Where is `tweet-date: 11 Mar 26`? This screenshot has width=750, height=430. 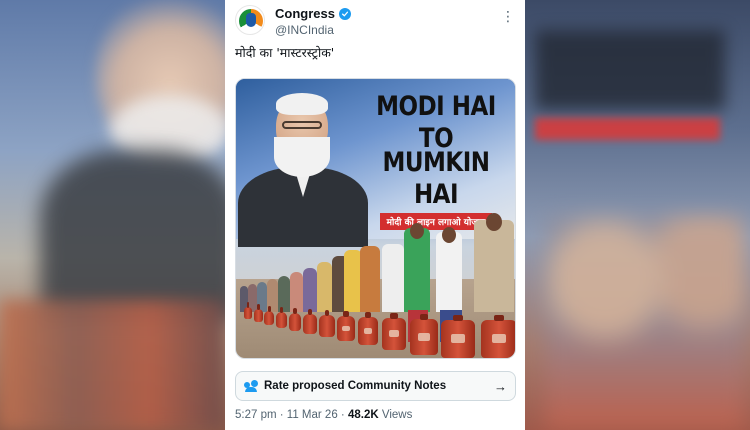 tweet-date: 11 Mar 26 is located at coordinates (312, 415).